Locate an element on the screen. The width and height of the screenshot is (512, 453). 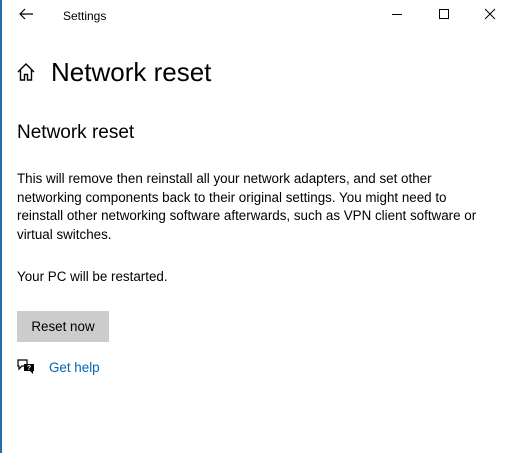
get-help-row: ? Get help is located at coordinates (58, 367).